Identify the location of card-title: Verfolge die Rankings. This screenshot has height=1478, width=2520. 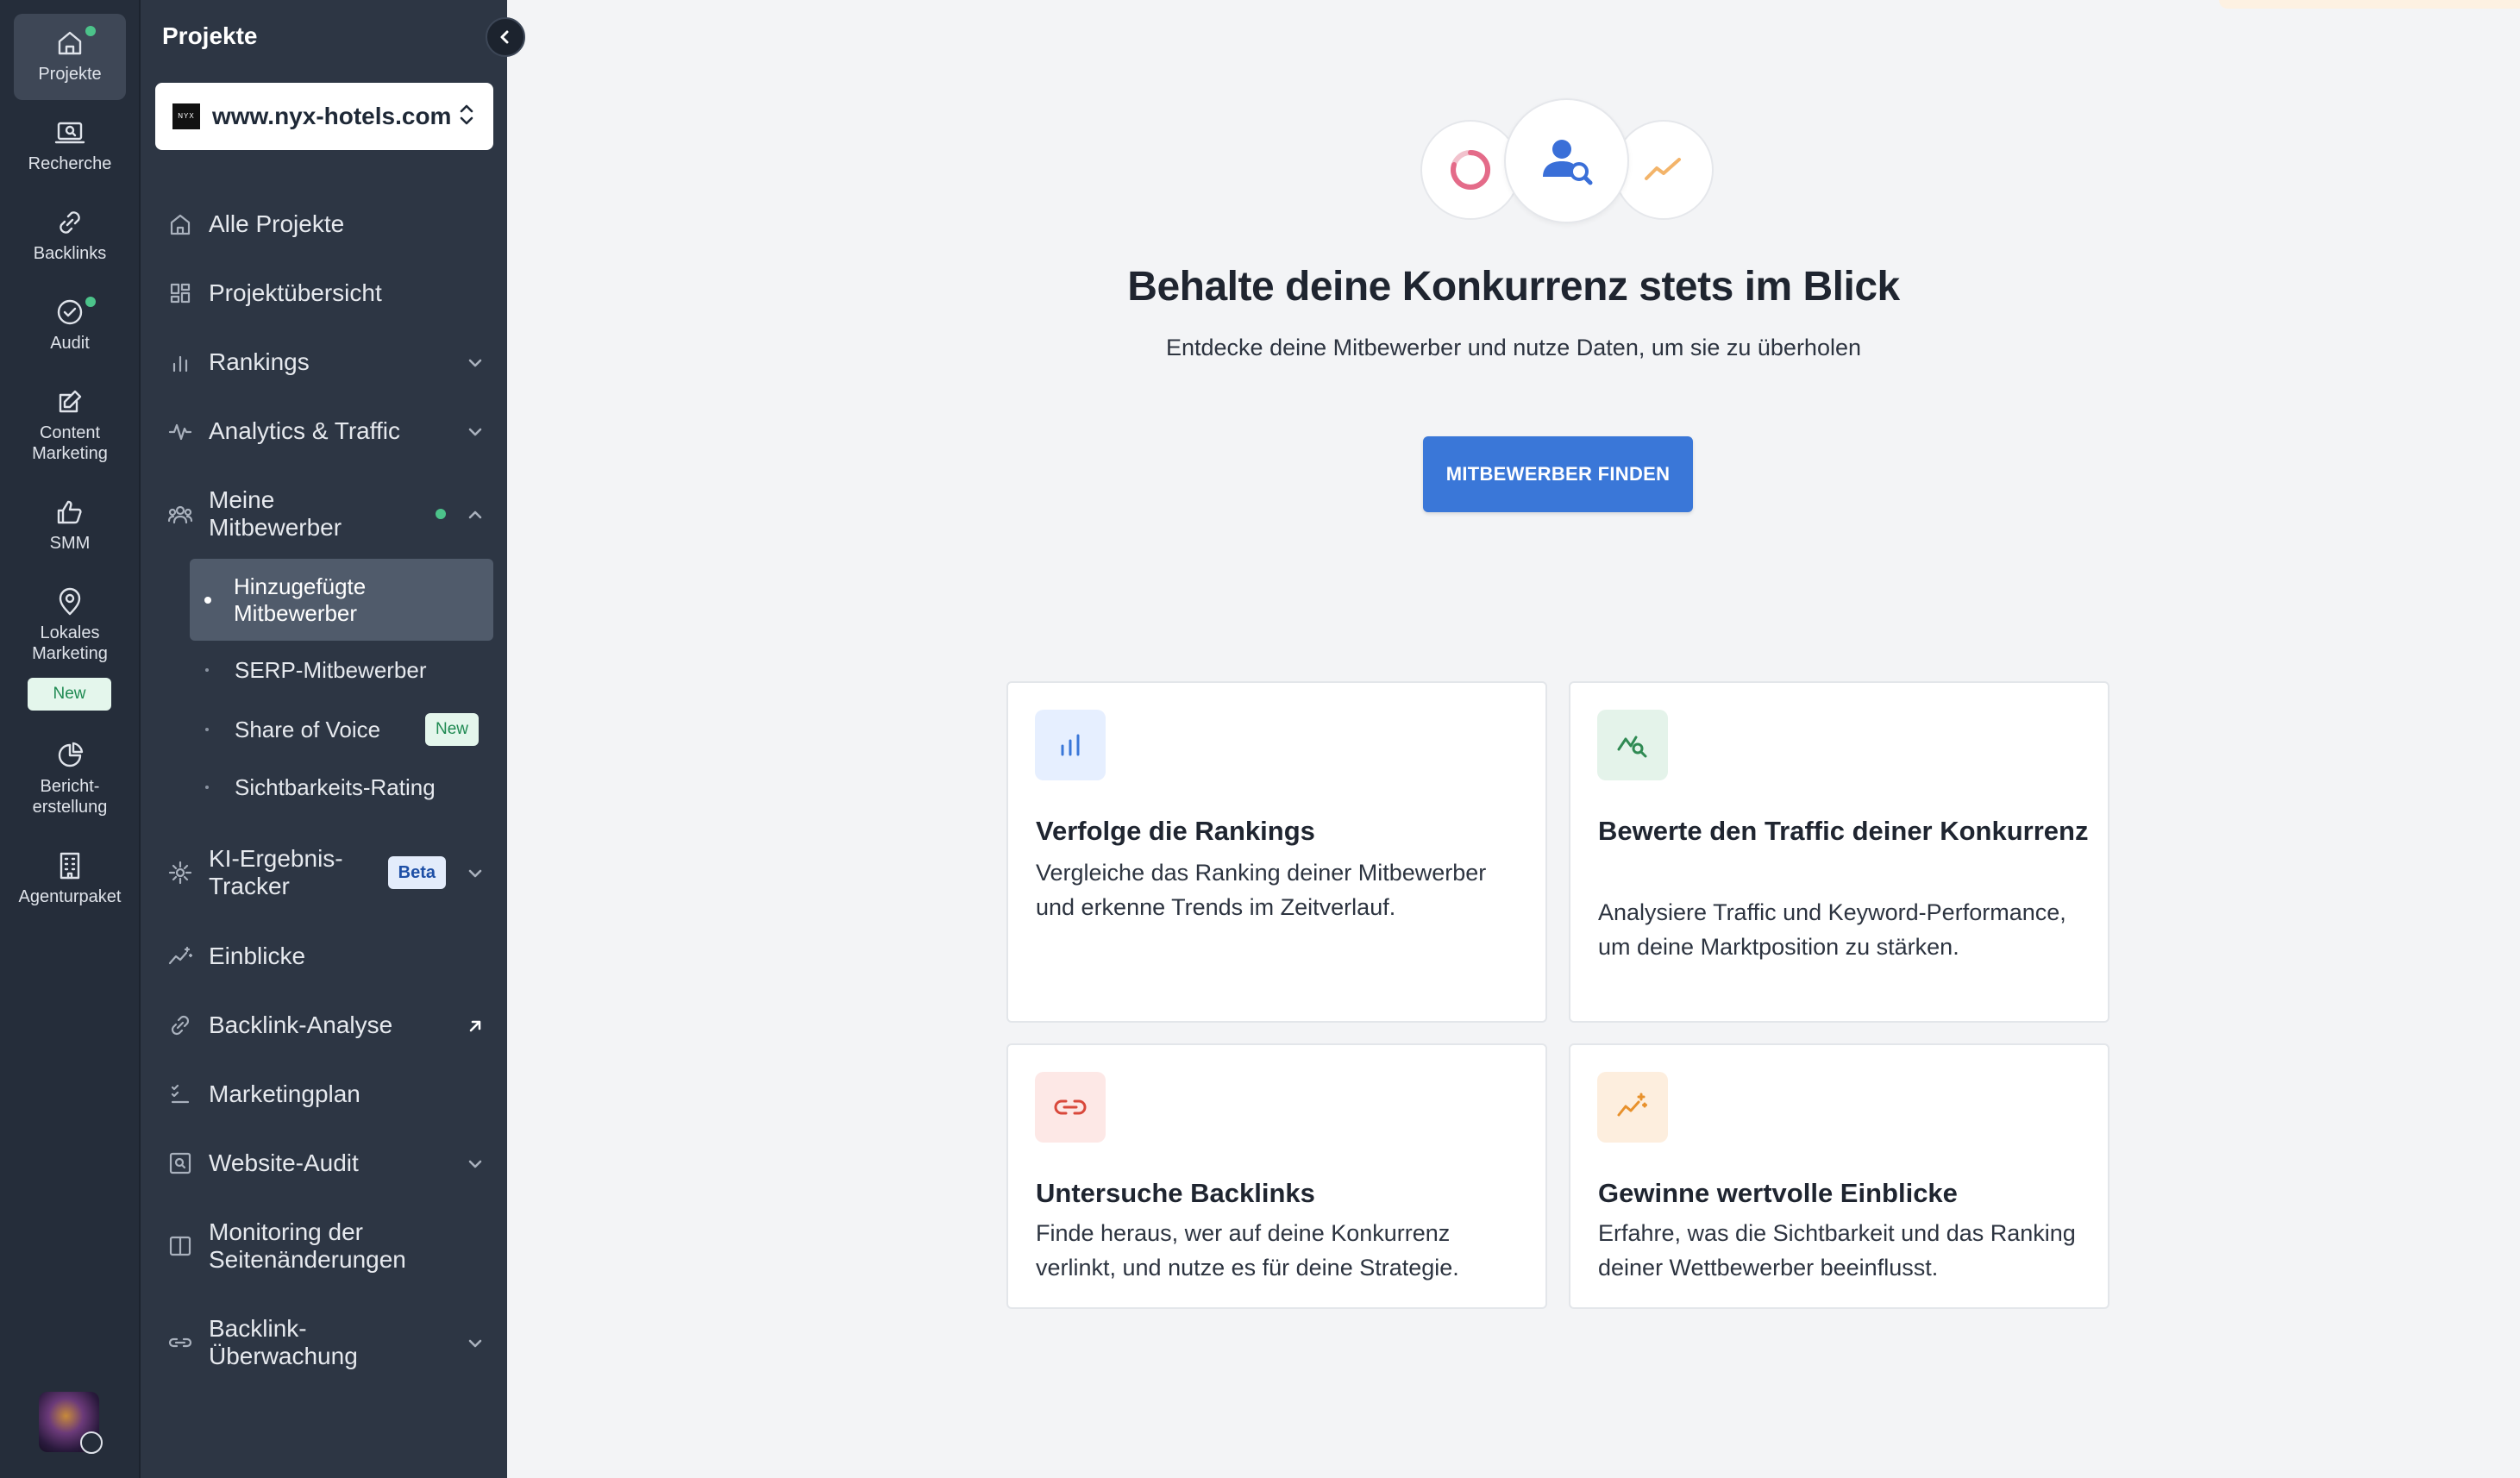
(1176, 831).